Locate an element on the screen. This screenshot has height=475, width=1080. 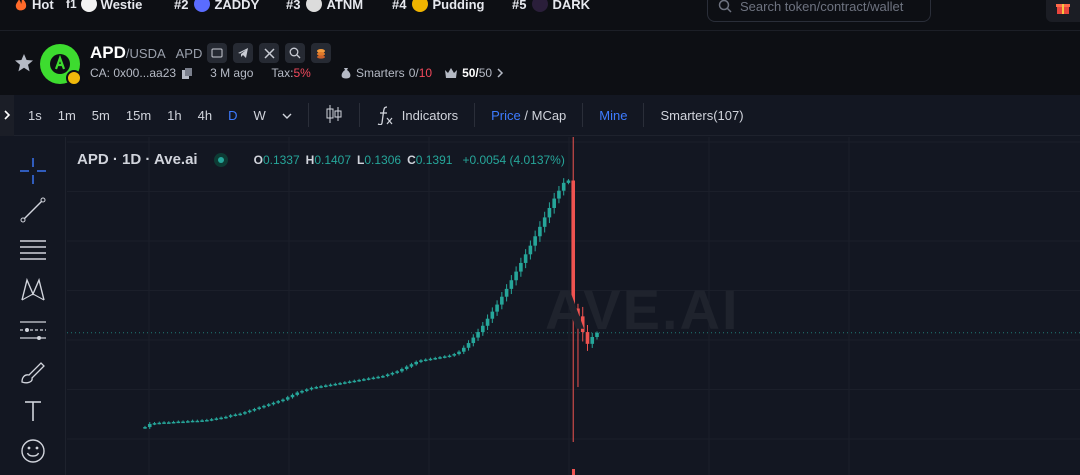
close-value: 0.1391 is located at coordinates (434, 159).